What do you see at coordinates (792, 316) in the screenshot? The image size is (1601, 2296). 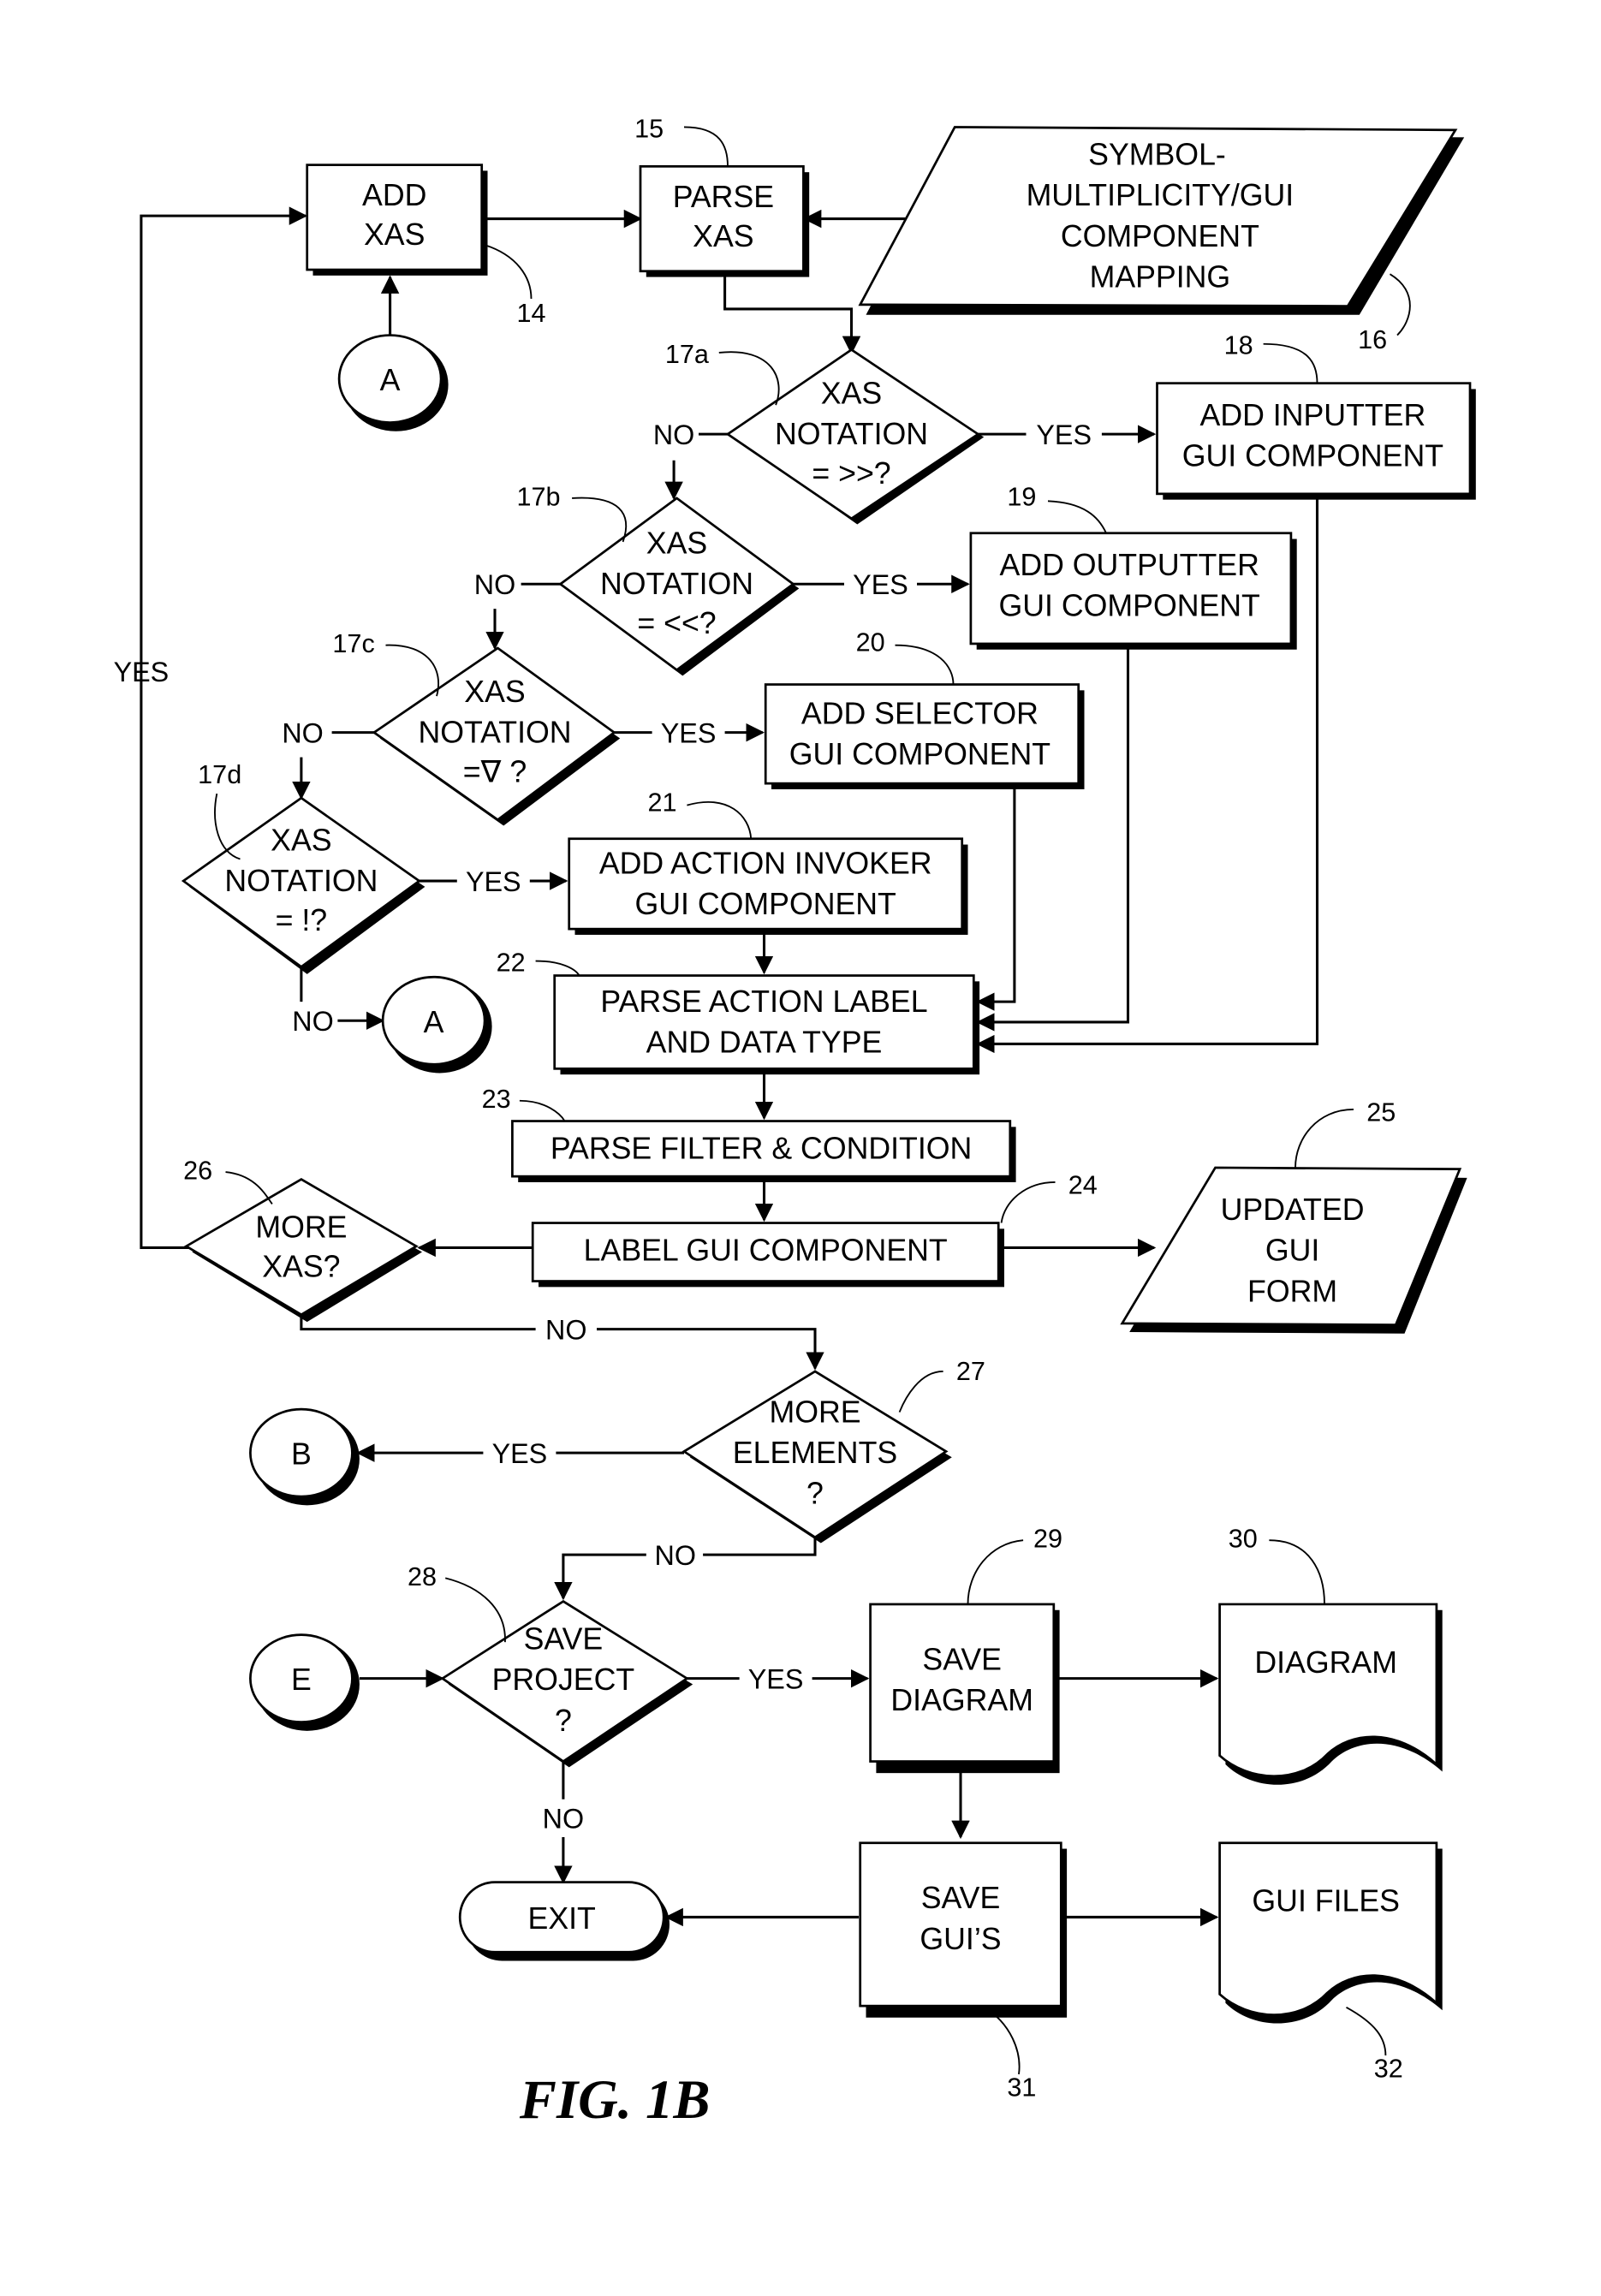 I see `edge-parse-to-17a` at bounding box center [792, 316].